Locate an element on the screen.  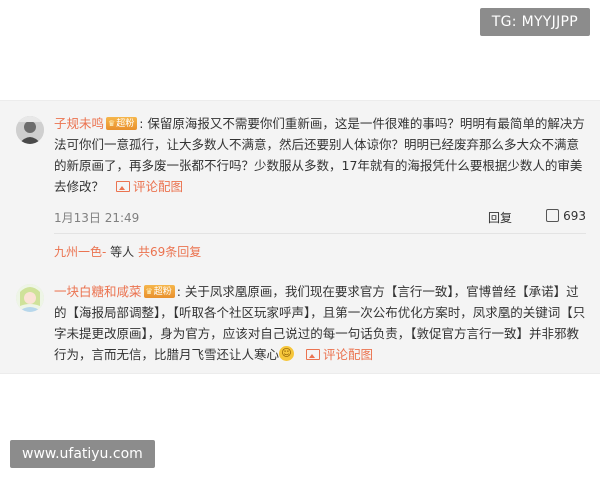
reply-button: 回复 is located at coordinates (500, 217).